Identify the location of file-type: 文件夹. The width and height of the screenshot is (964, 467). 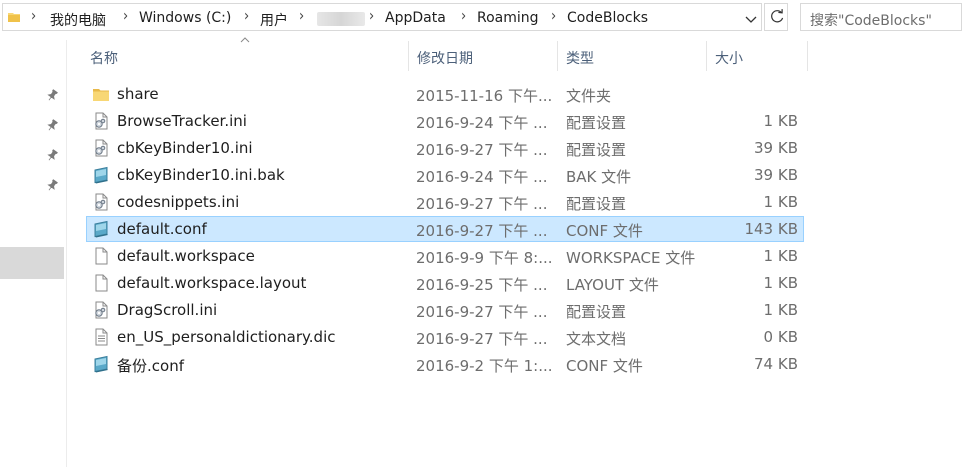
(589, 96).